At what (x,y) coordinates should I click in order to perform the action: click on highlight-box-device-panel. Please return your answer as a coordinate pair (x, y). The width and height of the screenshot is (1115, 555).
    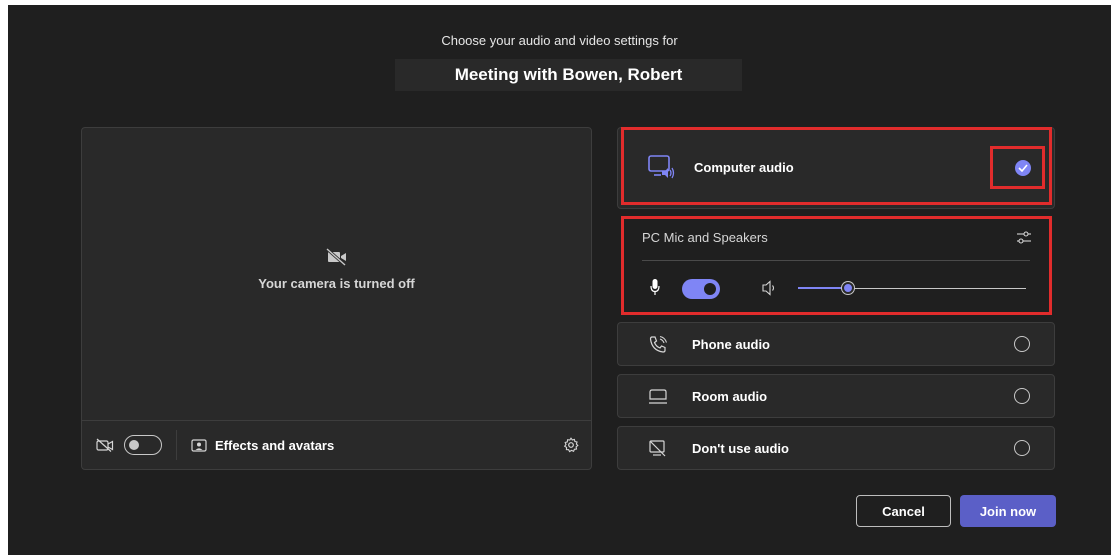
    Looking at the image, I should click on (836, 265).